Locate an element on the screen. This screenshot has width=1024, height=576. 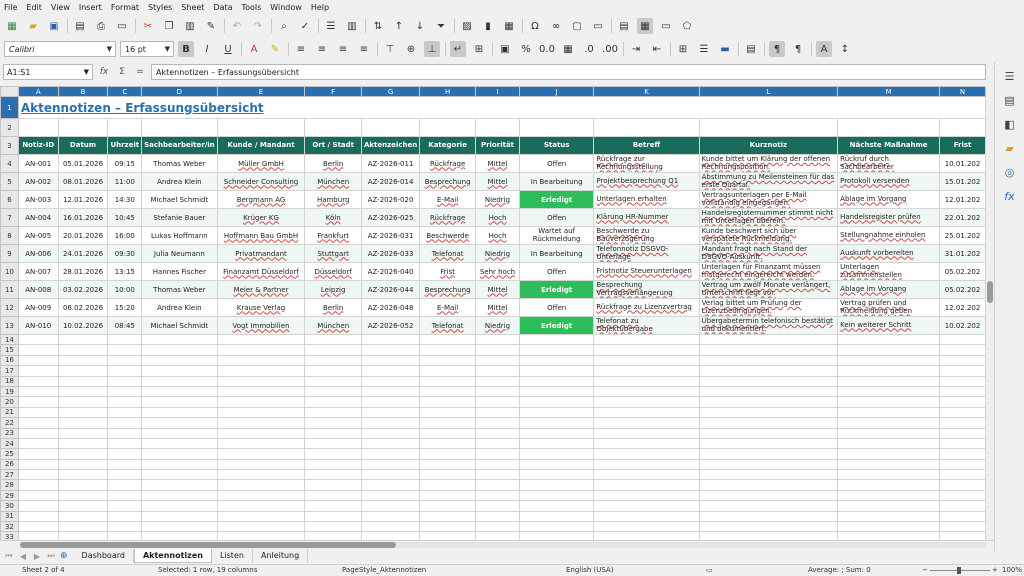
print-preview-icon: ▭ is located at coordinates (122, 26).